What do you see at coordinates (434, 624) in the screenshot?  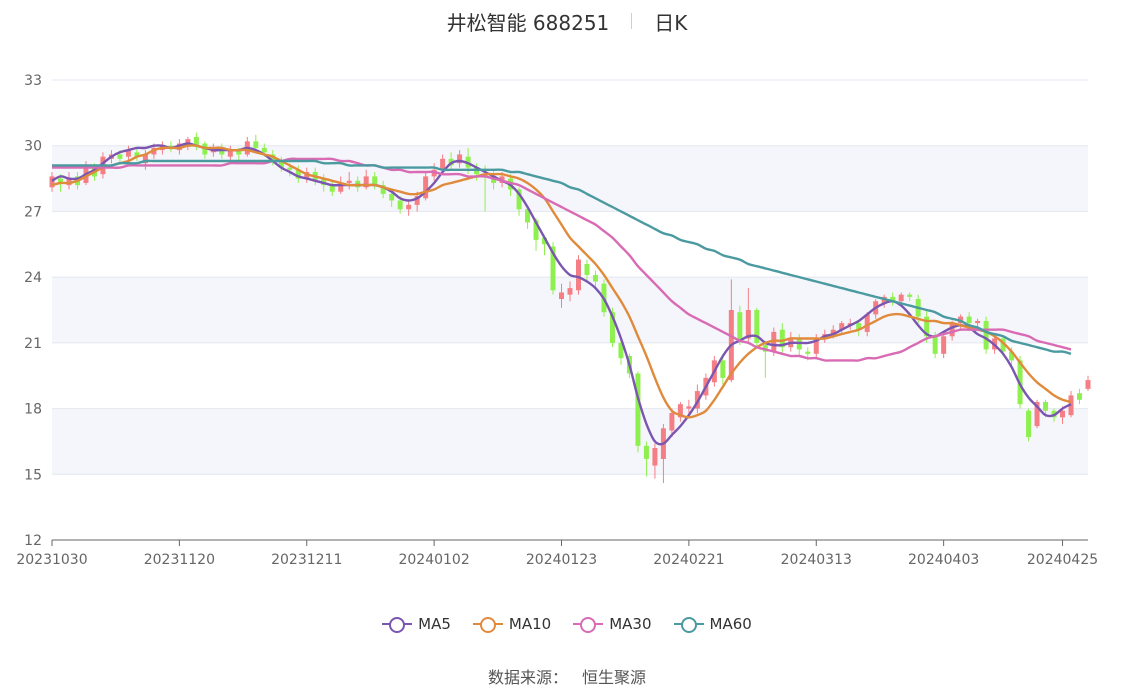 I see `legend-label: MA5` at bounding box center [434, 624].